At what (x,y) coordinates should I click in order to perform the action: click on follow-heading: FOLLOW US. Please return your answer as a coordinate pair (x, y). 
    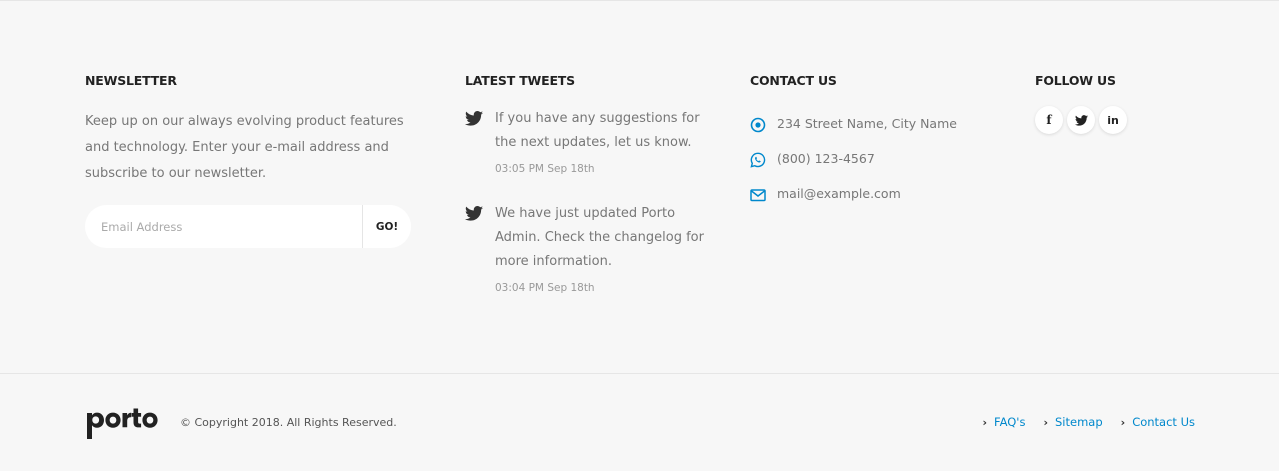
    Looking at the image, I should click on (1075, 80).